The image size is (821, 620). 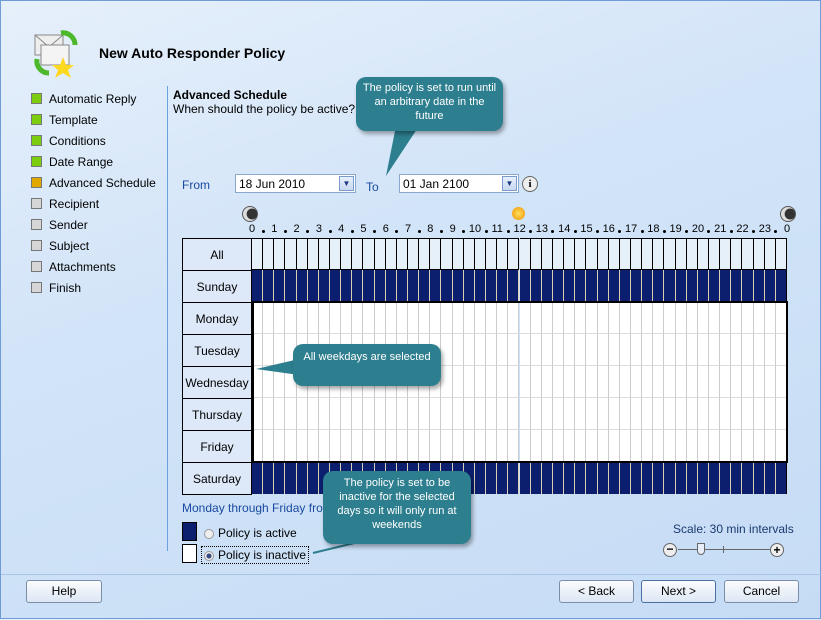 What do you see at coordinates (255, 555) in the screenshot?
I see `policy-inactive-radio: Policy is inactive` at bounding box center [255, 555].